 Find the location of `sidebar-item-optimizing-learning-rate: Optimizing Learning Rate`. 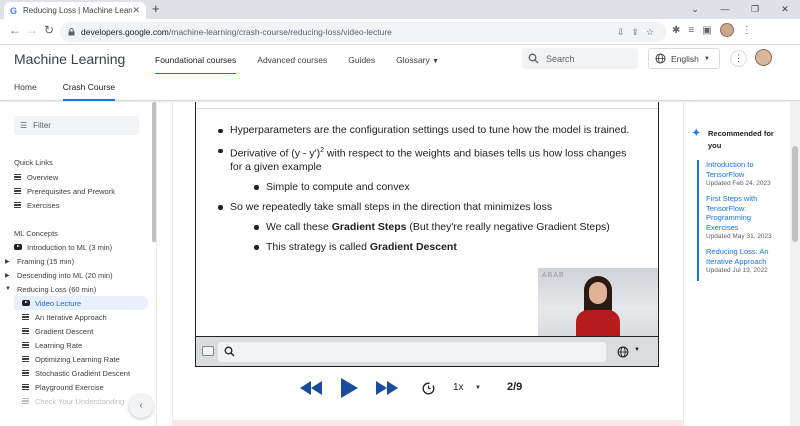

sidebar-item-optimizing-learning-rate: Optimizing Learning Rate is located at coordinates (85, 359).